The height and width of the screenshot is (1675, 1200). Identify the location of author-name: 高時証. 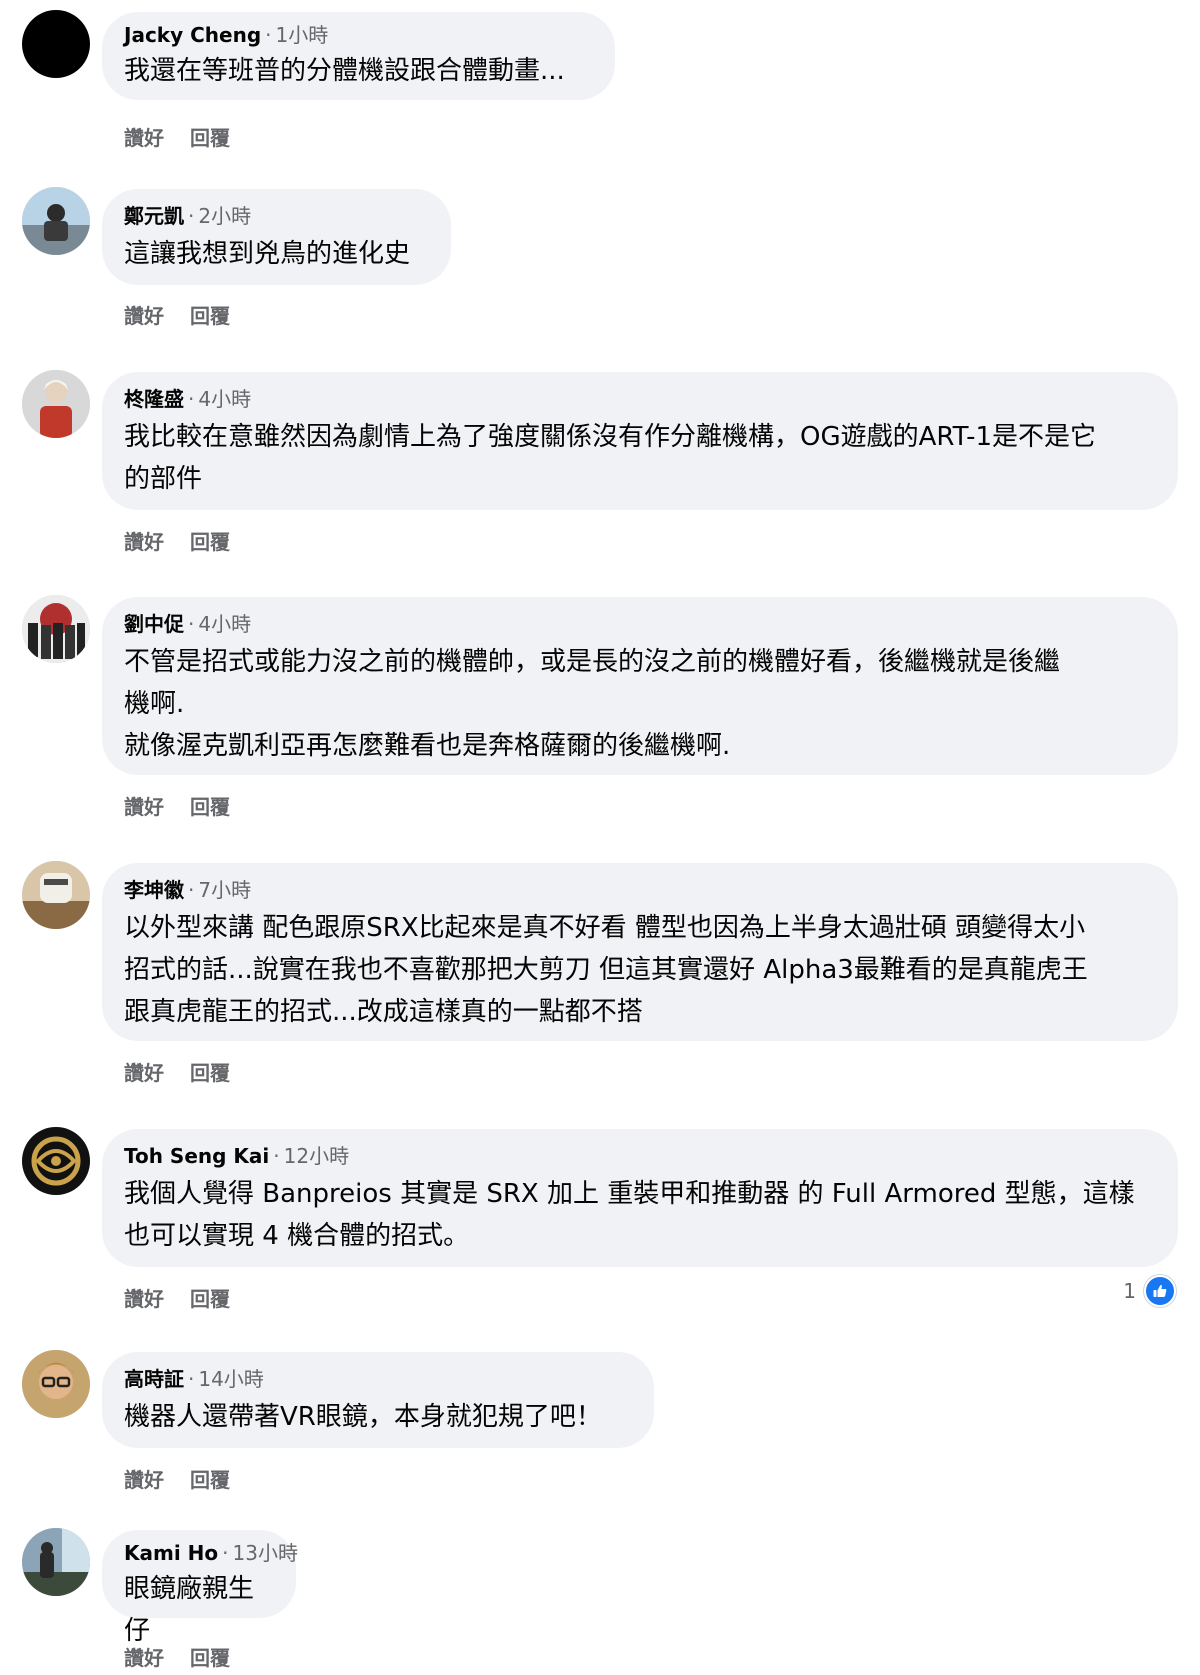
(154, 1379).